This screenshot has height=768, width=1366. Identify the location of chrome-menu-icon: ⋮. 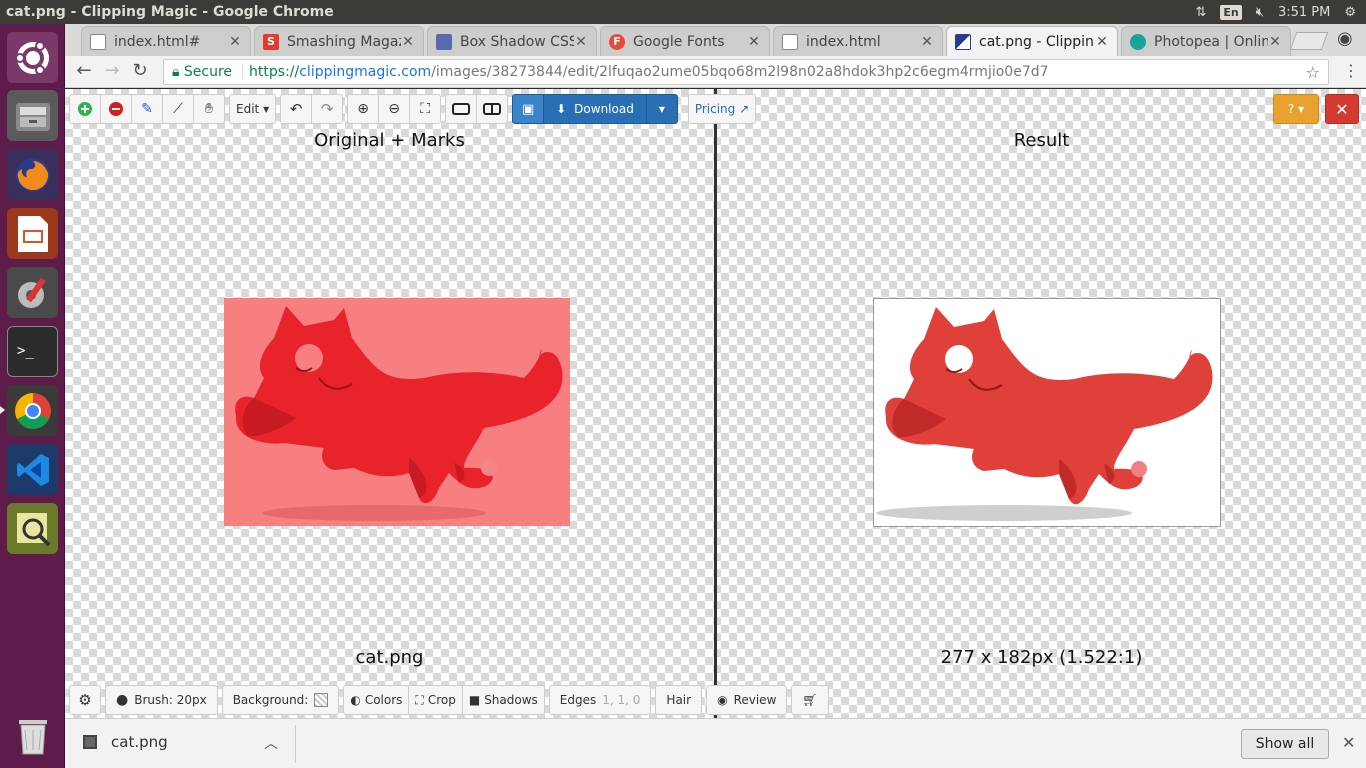
(1351, 70).